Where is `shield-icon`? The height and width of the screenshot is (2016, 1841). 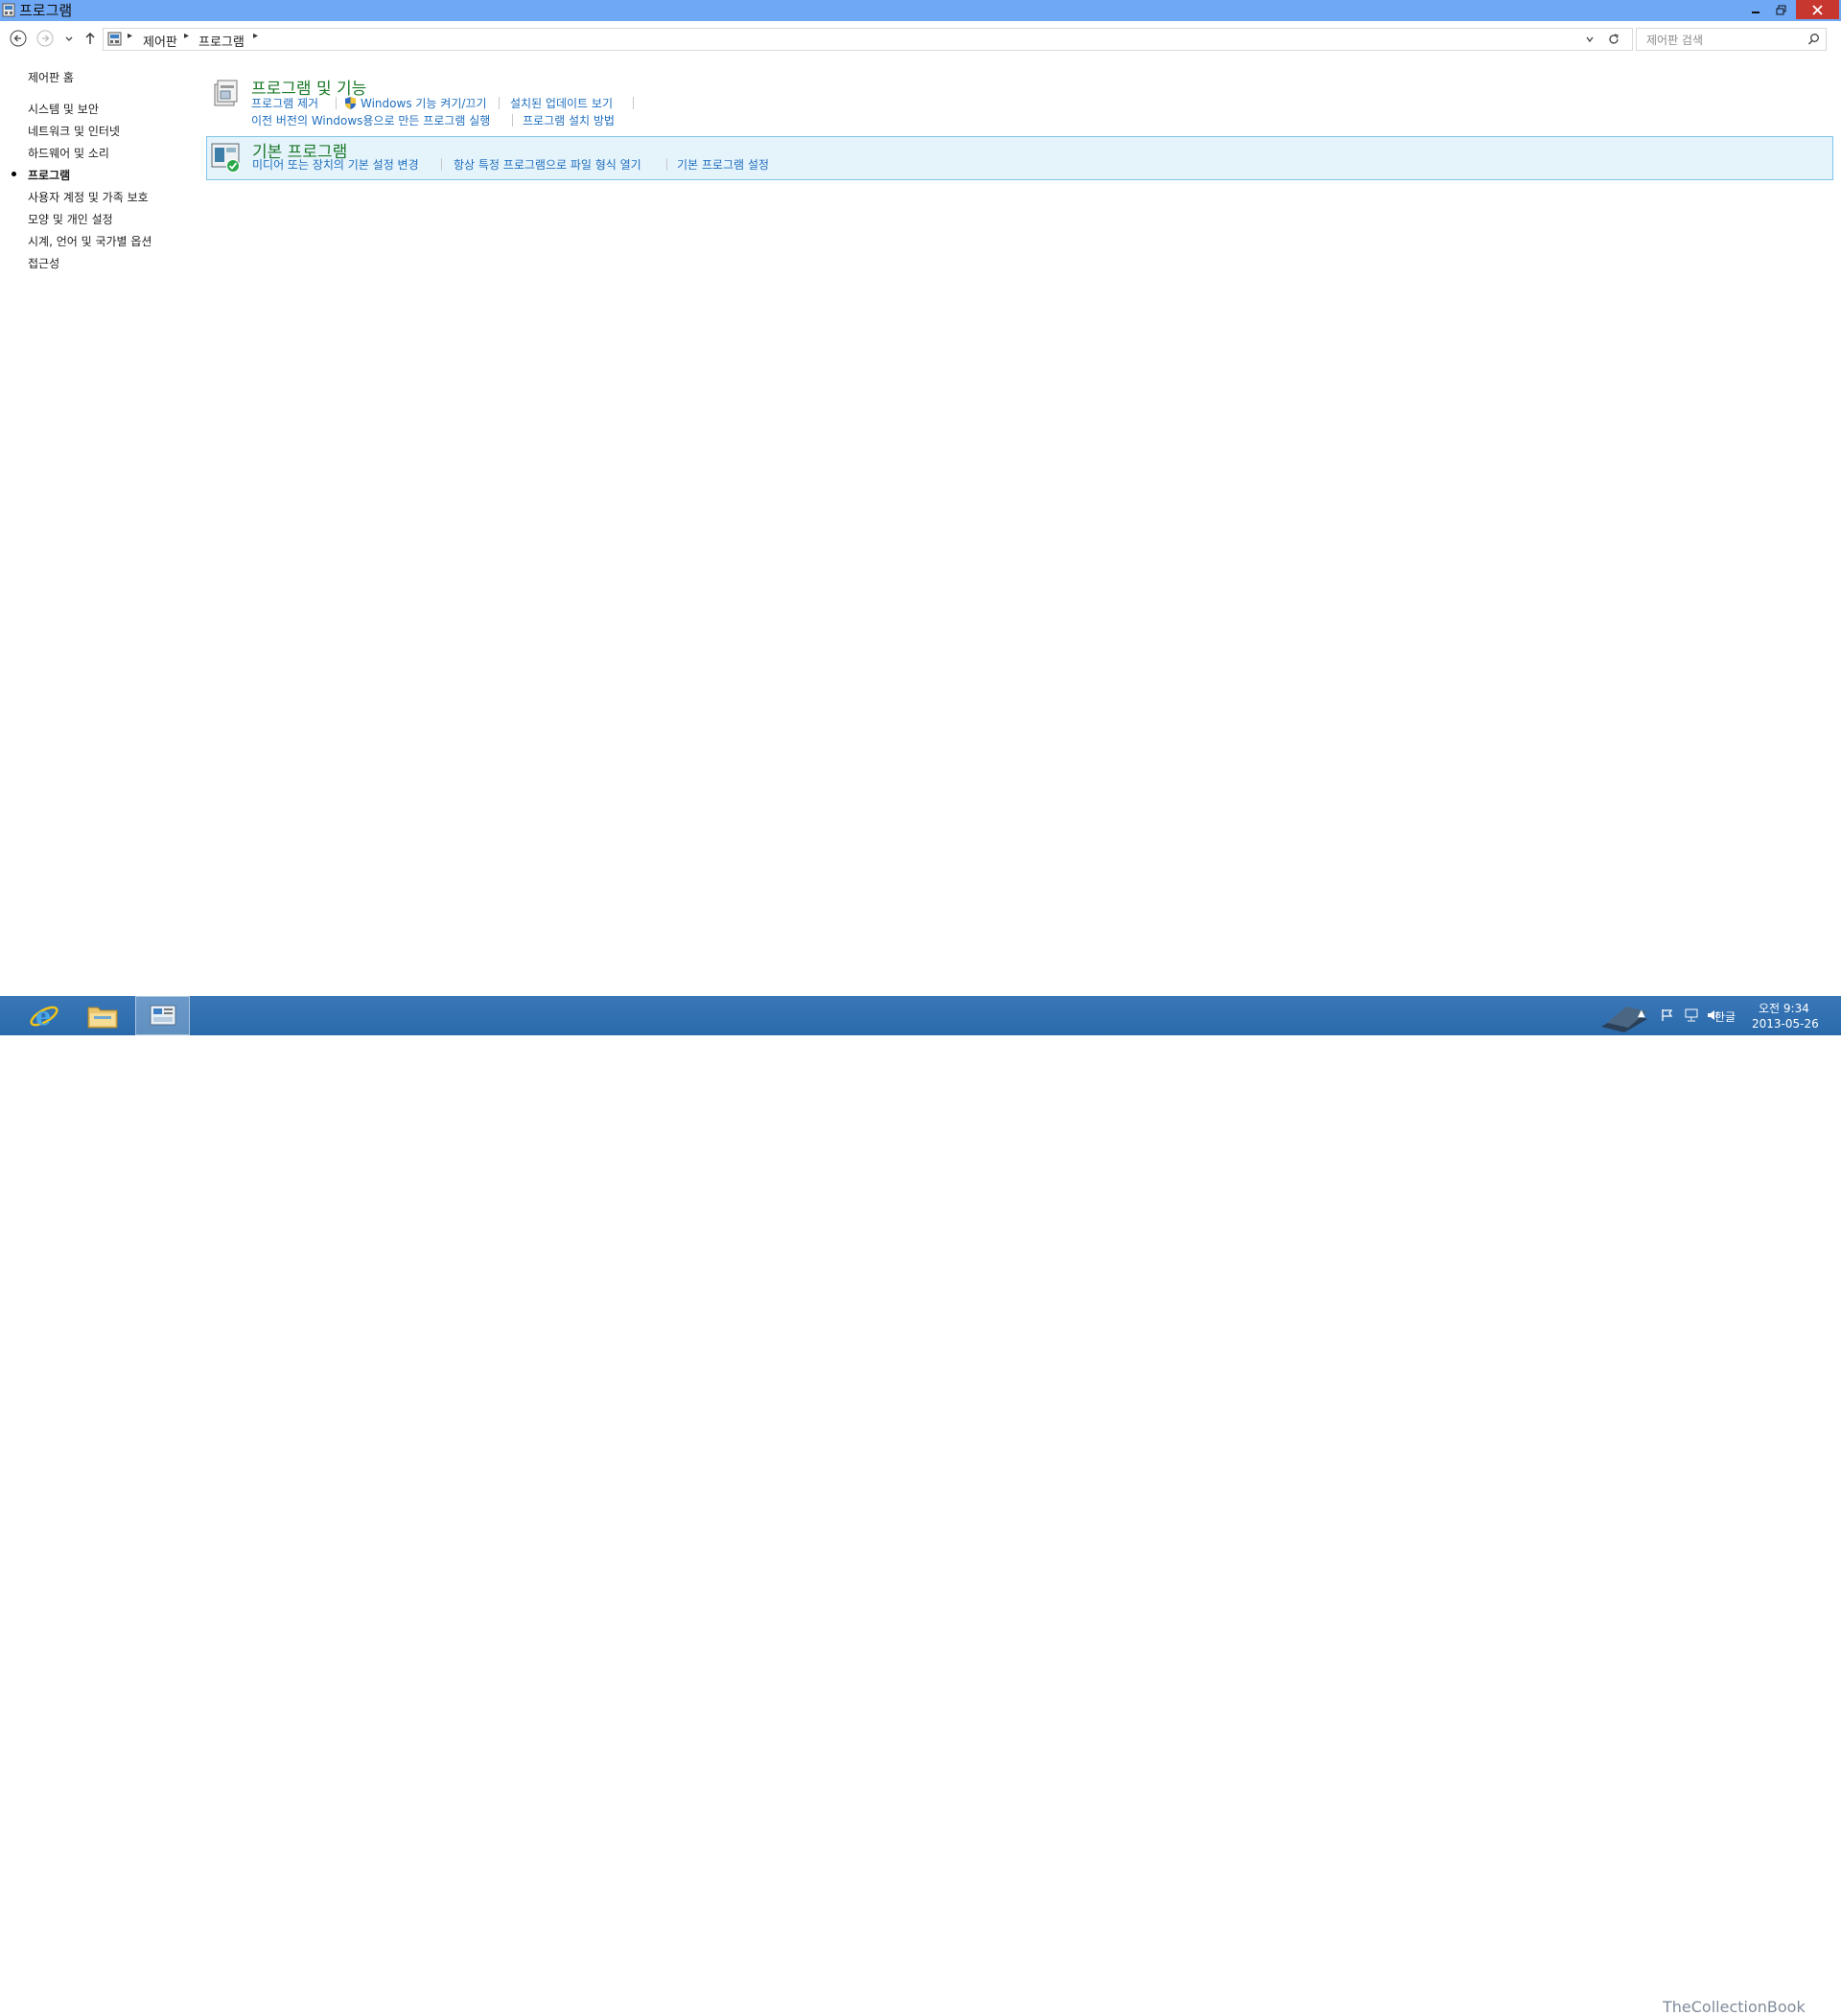
shield-icon is located at coordinates (350, 103).